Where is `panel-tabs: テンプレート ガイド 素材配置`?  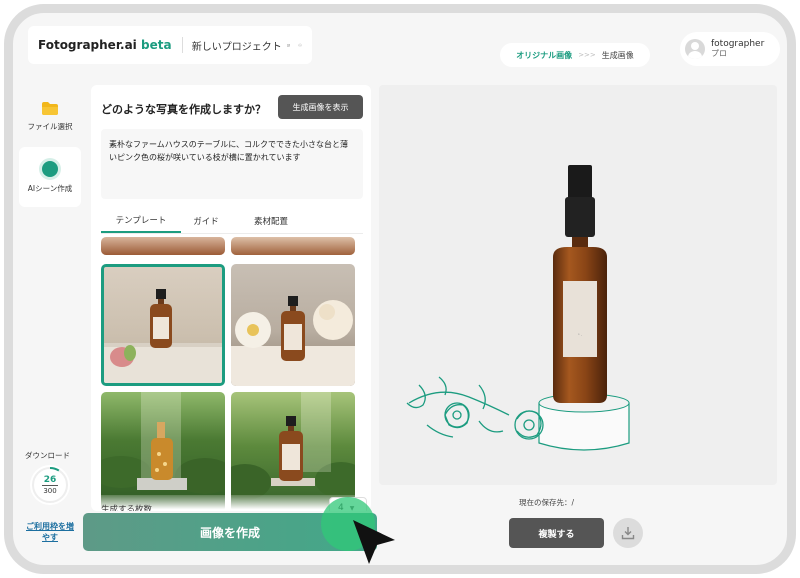
panel-tabs: テンプレート ガイド 素材配置 is located at coordinates (232, 221).